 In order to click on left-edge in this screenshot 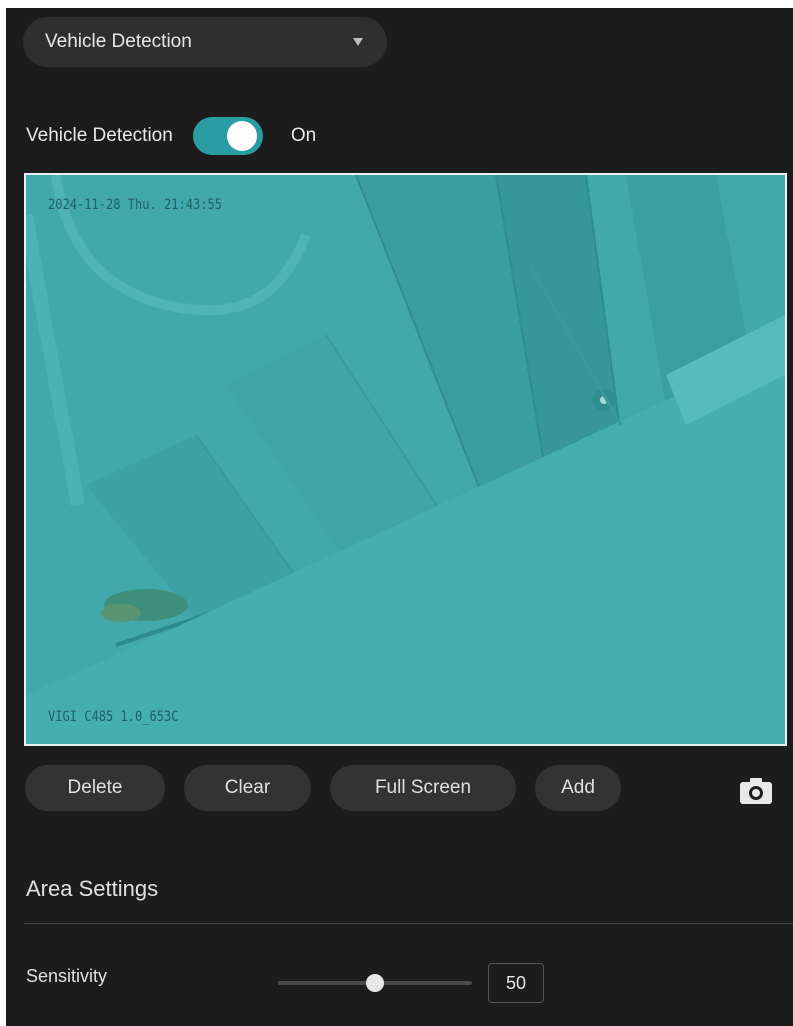, I will do `click(3, 513)`.